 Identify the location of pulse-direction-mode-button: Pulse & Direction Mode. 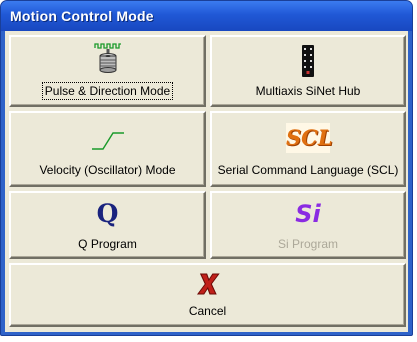
(107, 71).